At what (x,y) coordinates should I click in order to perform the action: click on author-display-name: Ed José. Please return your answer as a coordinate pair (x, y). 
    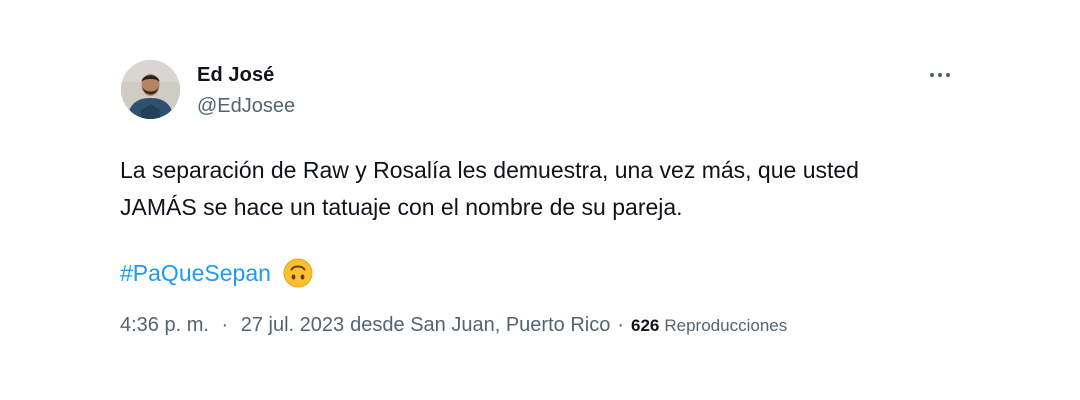
    Looking at the image, I should click on (235, 75).